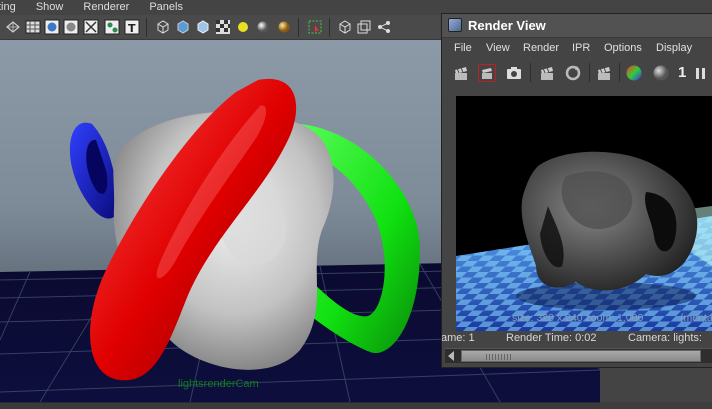  I want to click on pause-icon, so click(701, 73).